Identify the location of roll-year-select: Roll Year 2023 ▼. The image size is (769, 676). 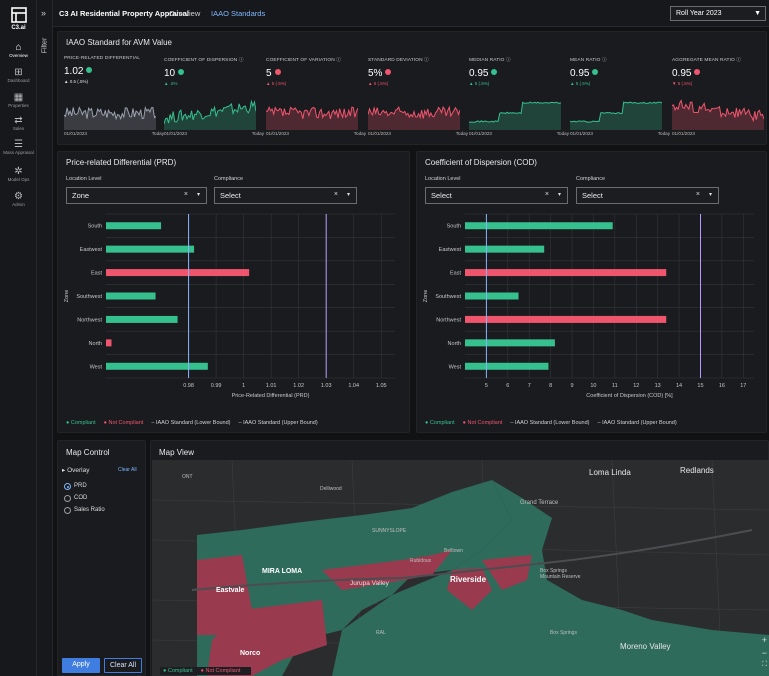
(718, 13).